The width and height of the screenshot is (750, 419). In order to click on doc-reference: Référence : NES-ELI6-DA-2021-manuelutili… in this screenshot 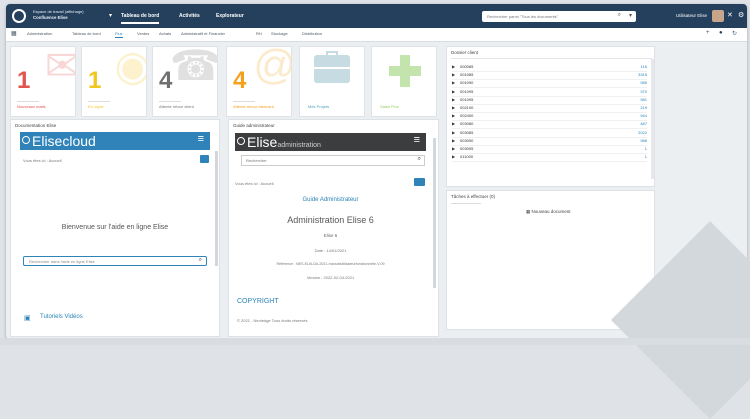, I will do `click(330, 264)`.